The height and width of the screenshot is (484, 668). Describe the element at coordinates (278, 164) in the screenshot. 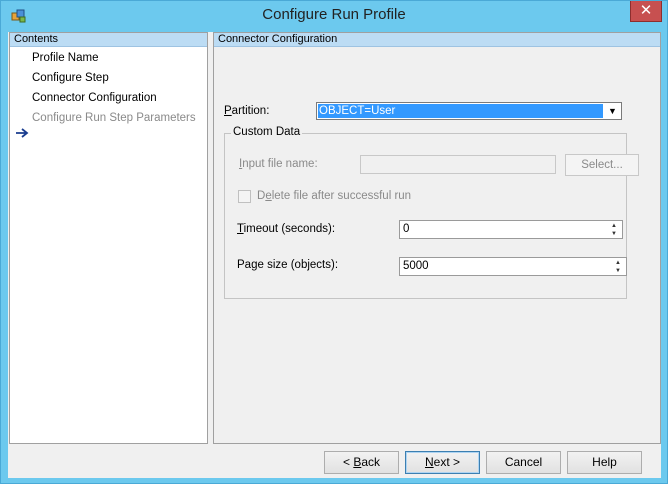

I see `input-file-name-label: Input file name:` at that location.